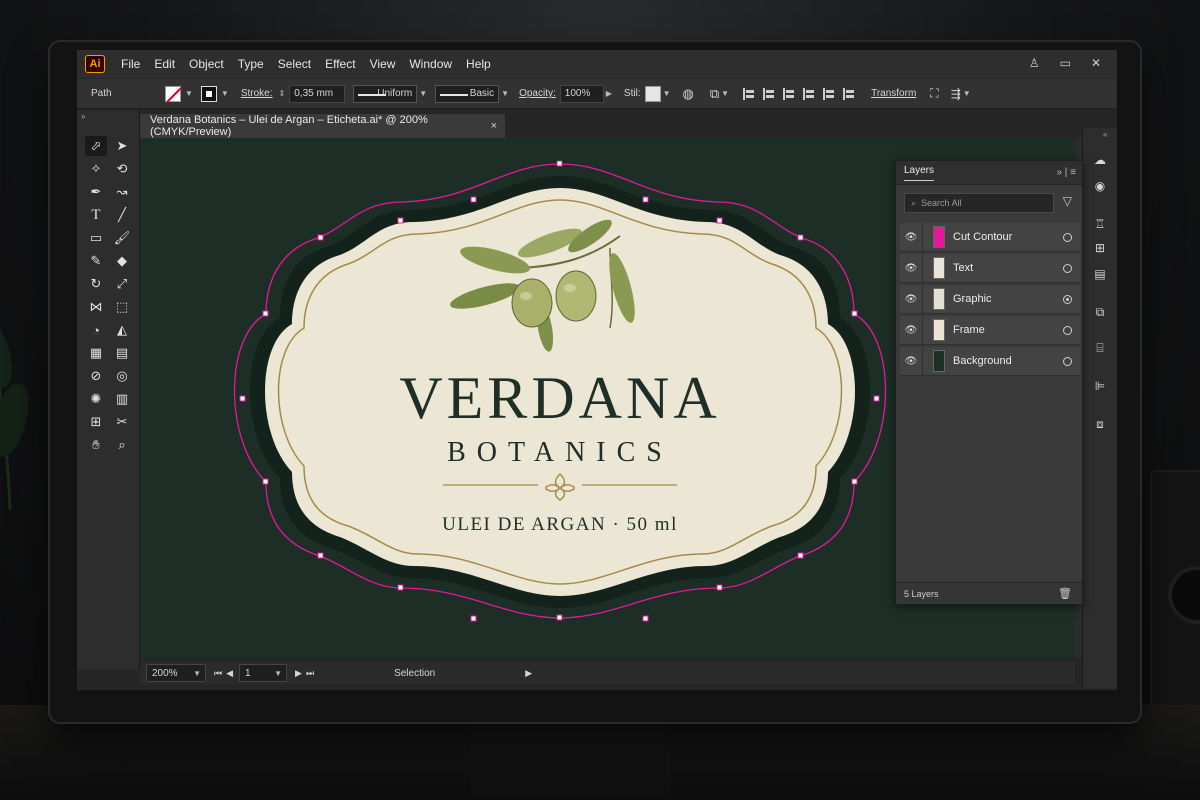 The height and width of the screenshot is (800, 1200). What do you see at coordinates (725, 93) in the screenshot?
I see `align-to-dropdown-icon: ▼` at bounding box center [725, 93].